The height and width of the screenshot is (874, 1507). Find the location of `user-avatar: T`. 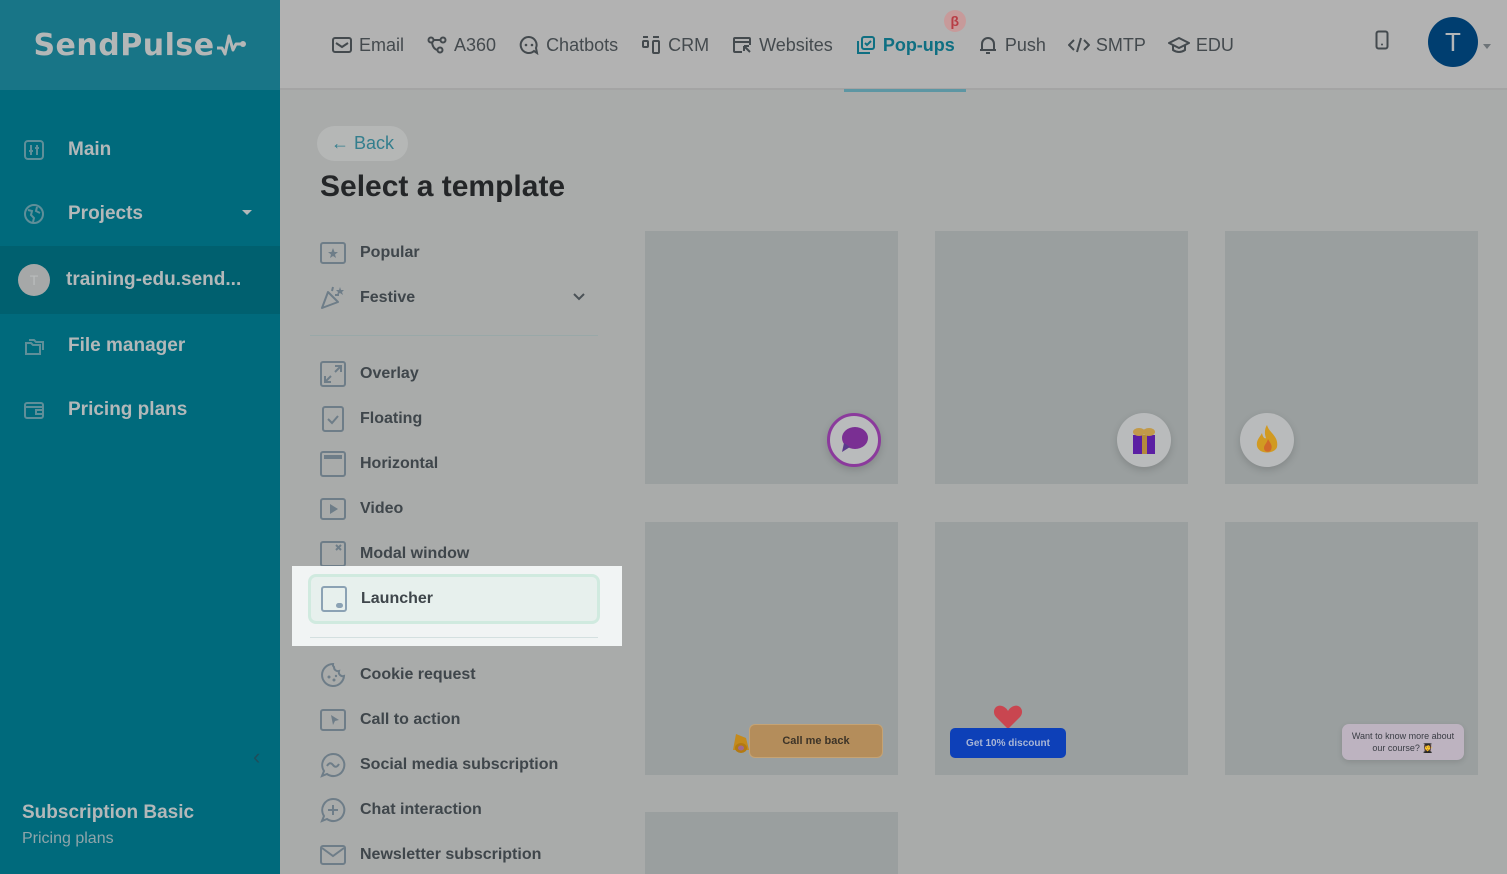

user-avatar: T is located at coordinates (1453, 42).